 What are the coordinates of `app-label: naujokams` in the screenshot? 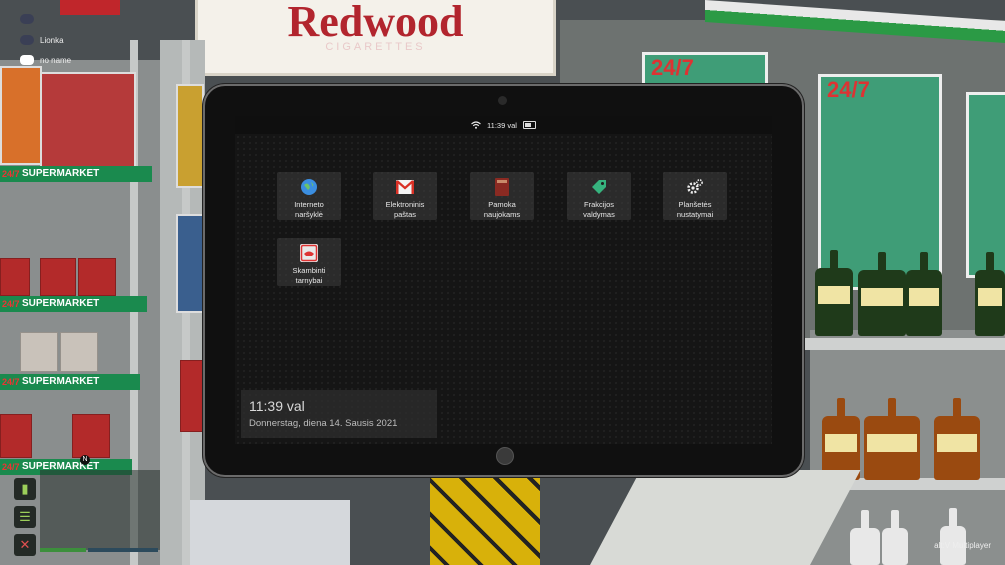 It's located at (502, 214).